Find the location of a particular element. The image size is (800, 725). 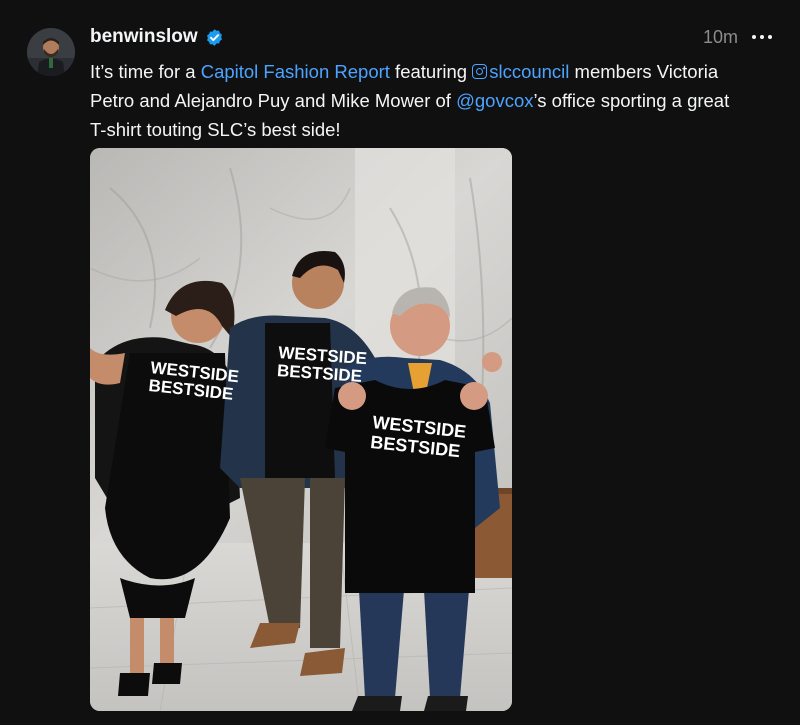

avatar is located at coordinates (51, 52).